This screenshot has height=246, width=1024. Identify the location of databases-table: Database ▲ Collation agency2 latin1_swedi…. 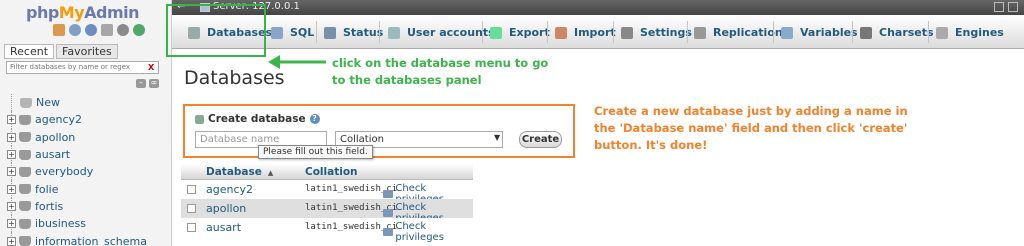
(327, 203).